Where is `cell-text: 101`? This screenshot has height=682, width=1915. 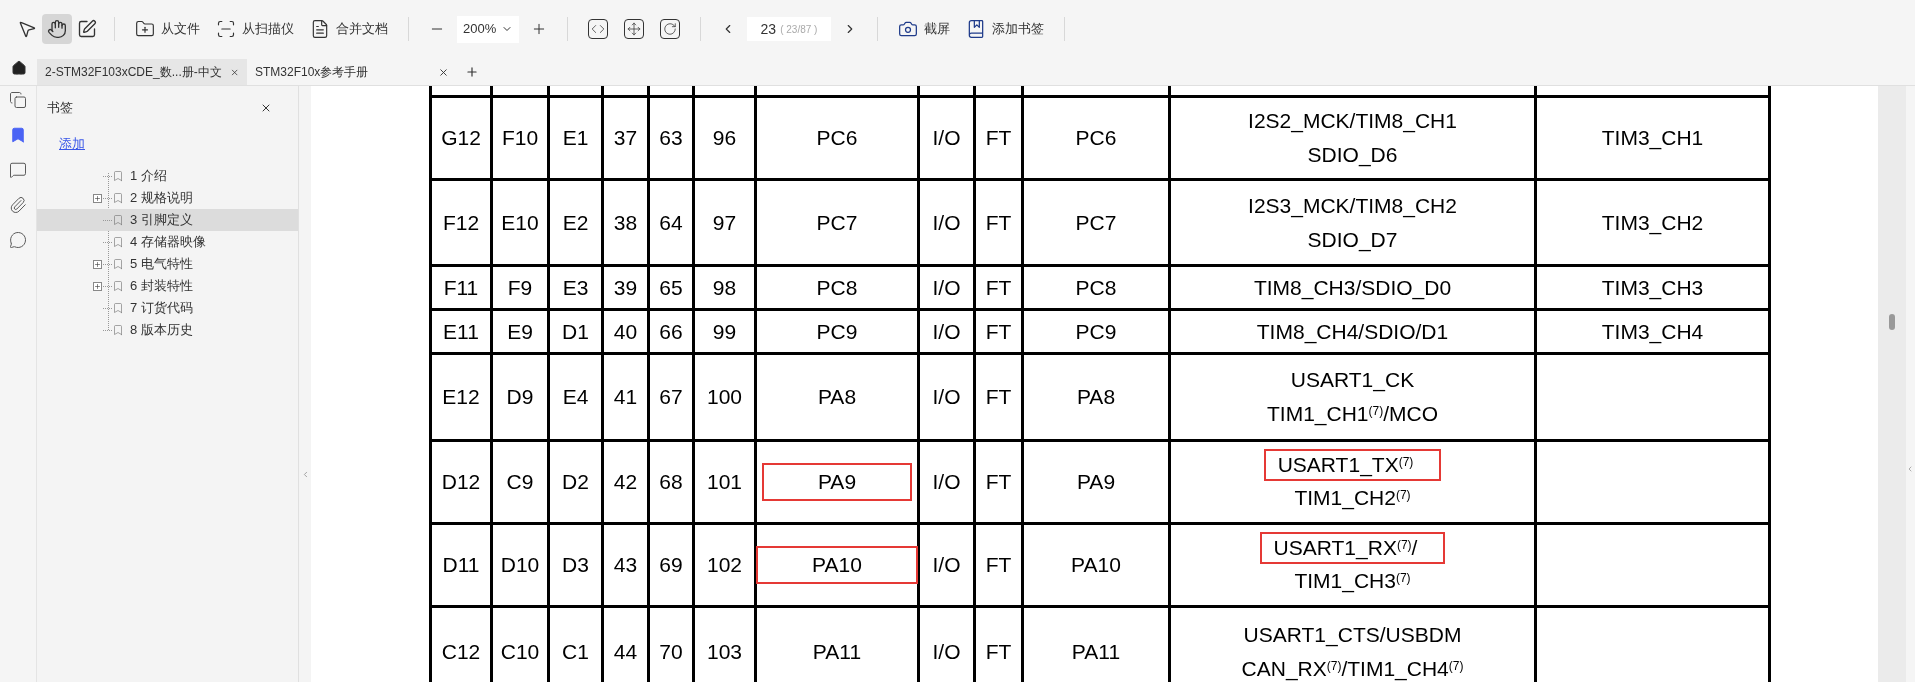 cell-text: 101 is located at coordinates (724, 482).